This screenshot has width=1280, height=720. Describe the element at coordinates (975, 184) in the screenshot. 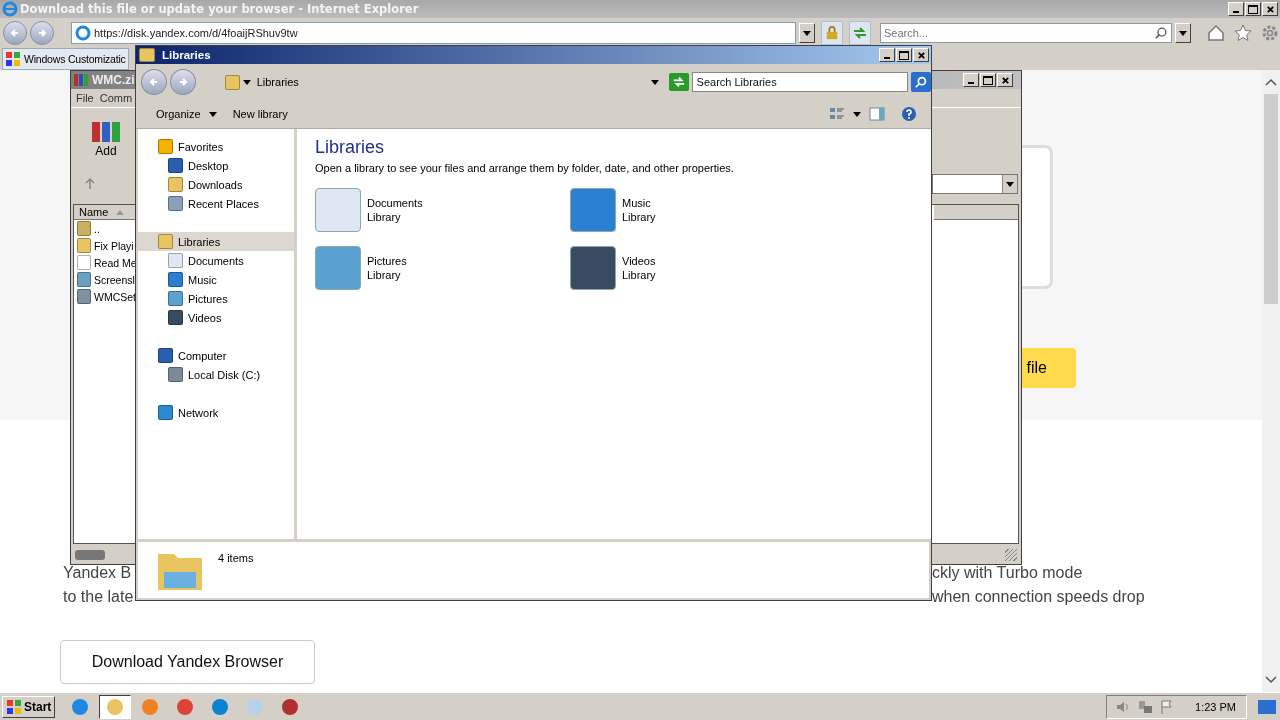

I see `path-field` at that location.